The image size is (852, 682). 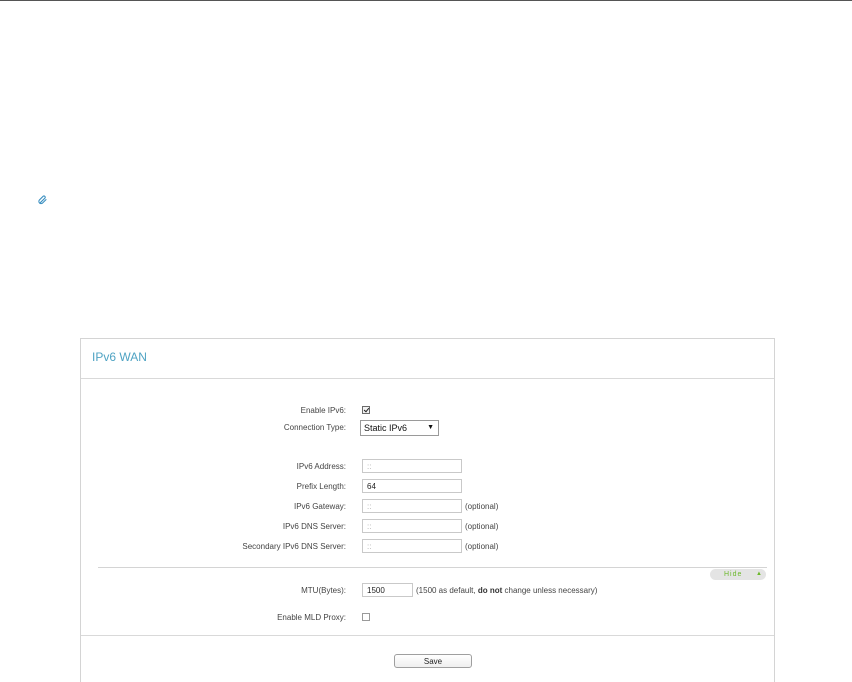 I want to click on hide-advanced-label: Hide, so click(x=733, y=574).